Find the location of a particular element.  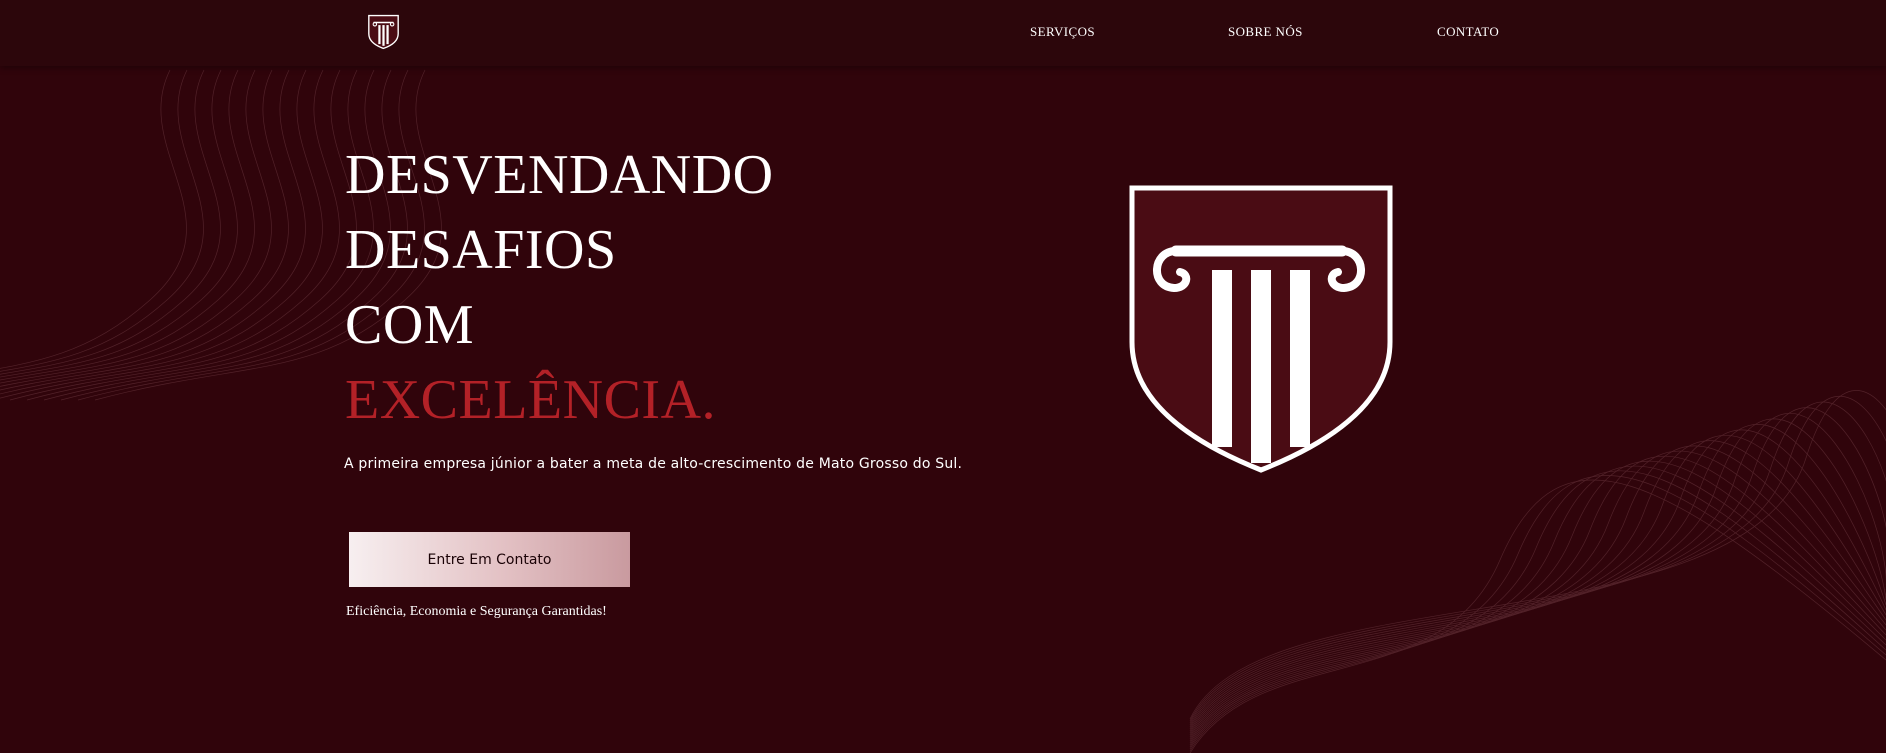

hero-title-line-1: DESVENDANDO is located at coordinates (559, 175).